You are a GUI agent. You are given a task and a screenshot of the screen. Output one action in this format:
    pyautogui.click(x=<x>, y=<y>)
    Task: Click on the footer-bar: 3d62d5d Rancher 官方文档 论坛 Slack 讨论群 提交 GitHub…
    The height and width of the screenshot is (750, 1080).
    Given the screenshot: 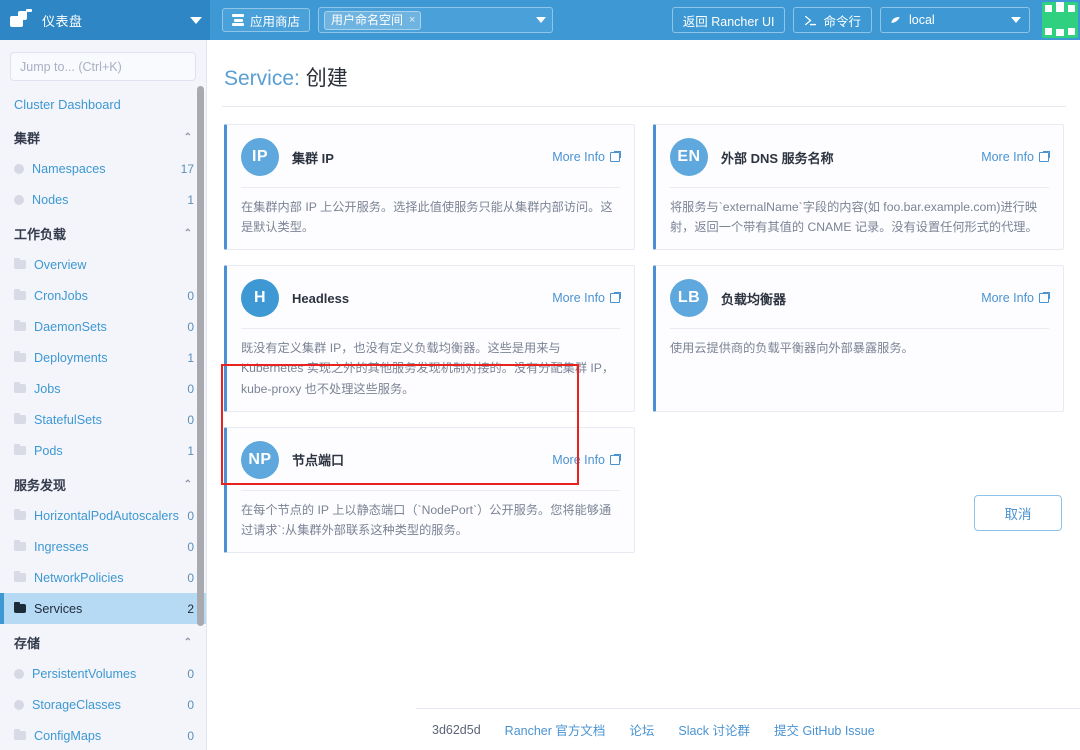 What is the action you would take?
    pyautogui.click(x=748, y=729)
    